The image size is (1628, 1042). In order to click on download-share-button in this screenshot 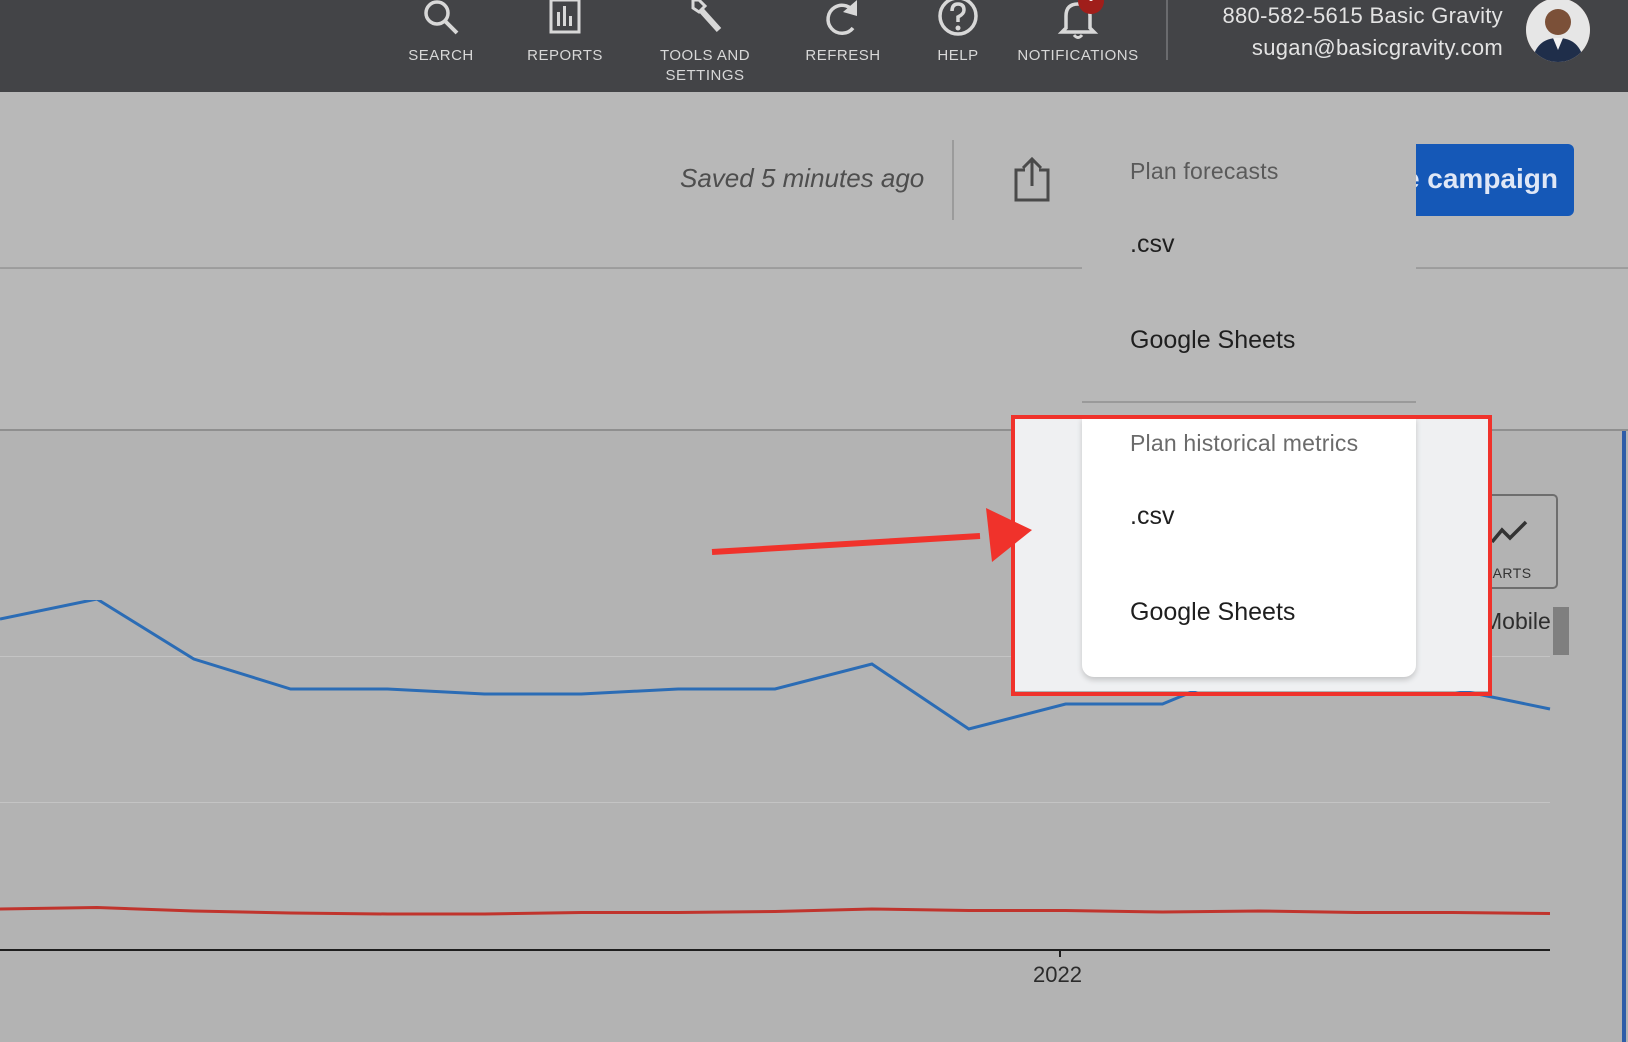, I will do `click(1032, 181)`.